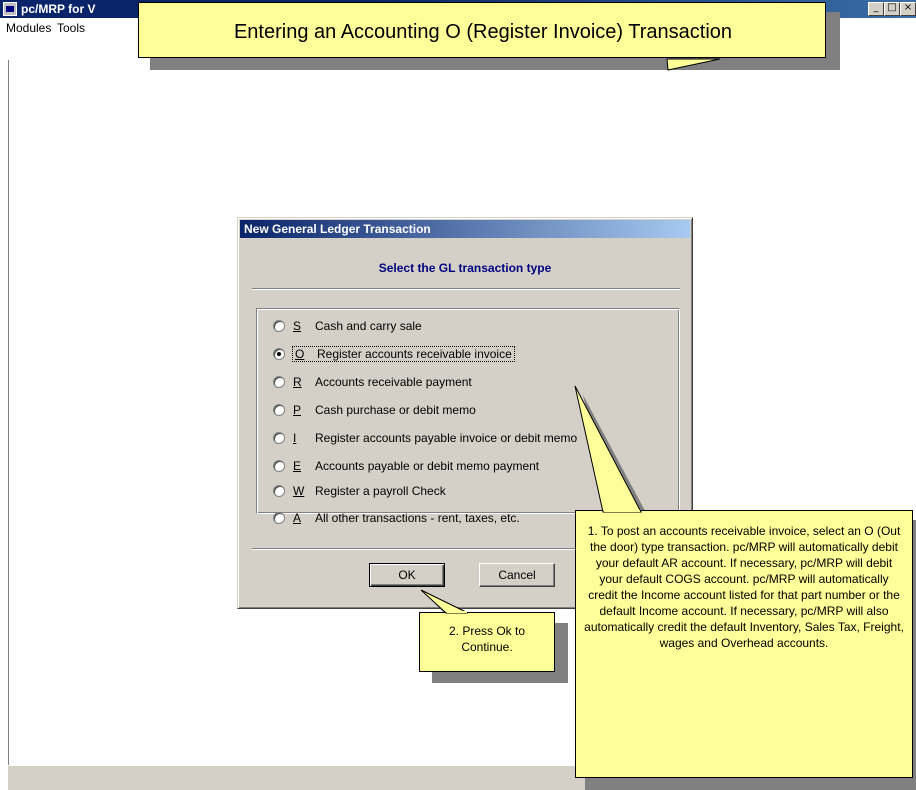 This screenshot has height=790, width=916. What do you see at coordinates (279, 326) in the screenshot?
I see `radio-s` at bounding box center [279, 326].